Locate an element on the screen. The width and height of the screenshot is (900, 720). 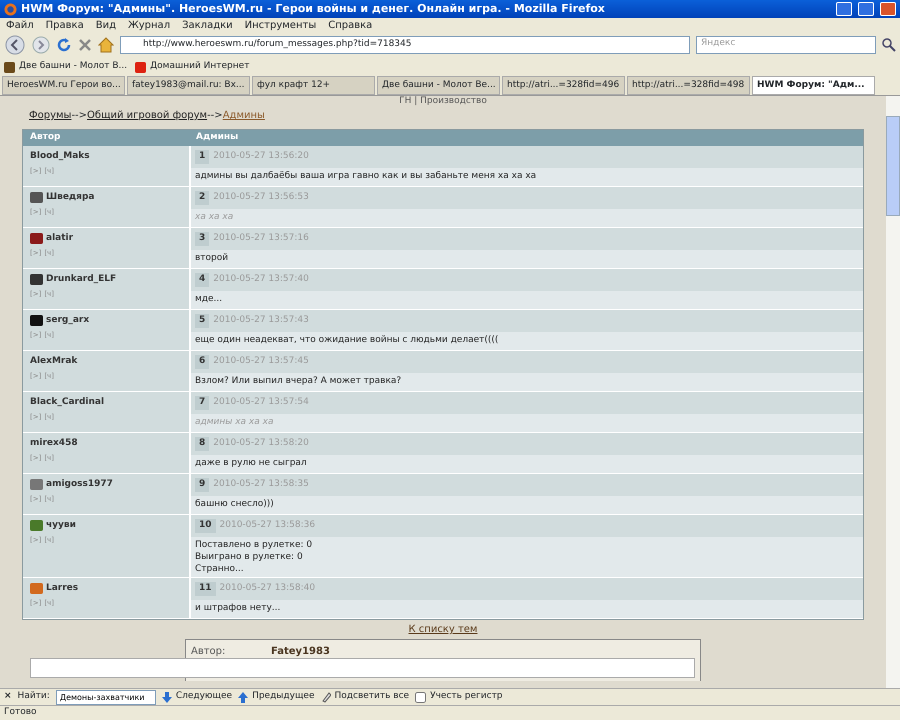
post-time: 2010-05-27 13:58:36 is located at coordinates (268, 525).